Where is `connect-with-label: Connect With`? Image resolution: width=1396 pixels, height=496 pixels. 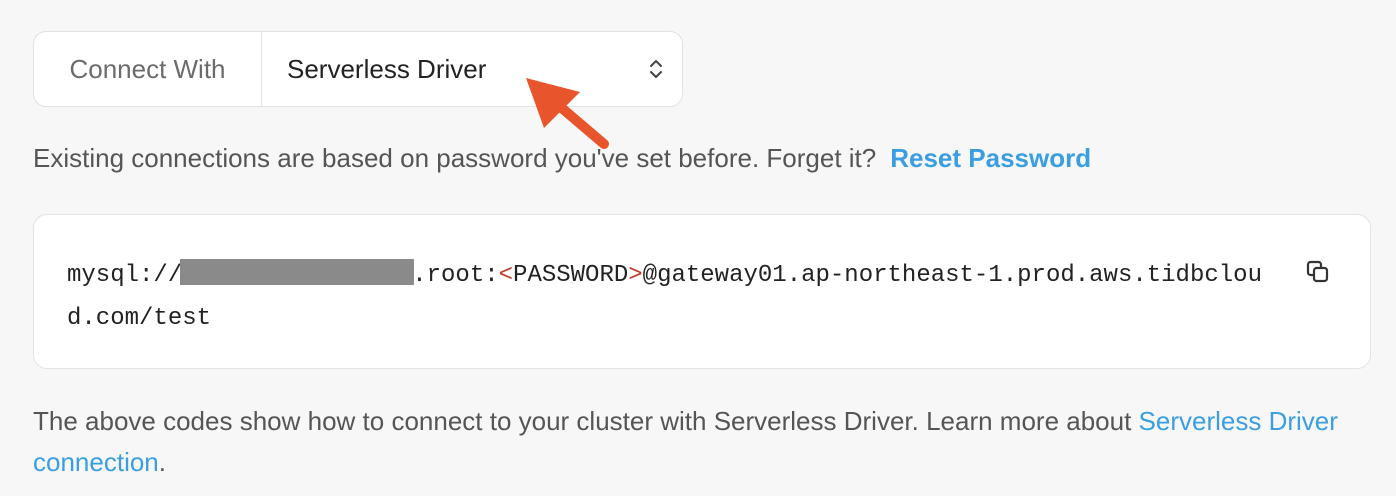 connect-with-label: Connect With is located at coordinates (148, 69).